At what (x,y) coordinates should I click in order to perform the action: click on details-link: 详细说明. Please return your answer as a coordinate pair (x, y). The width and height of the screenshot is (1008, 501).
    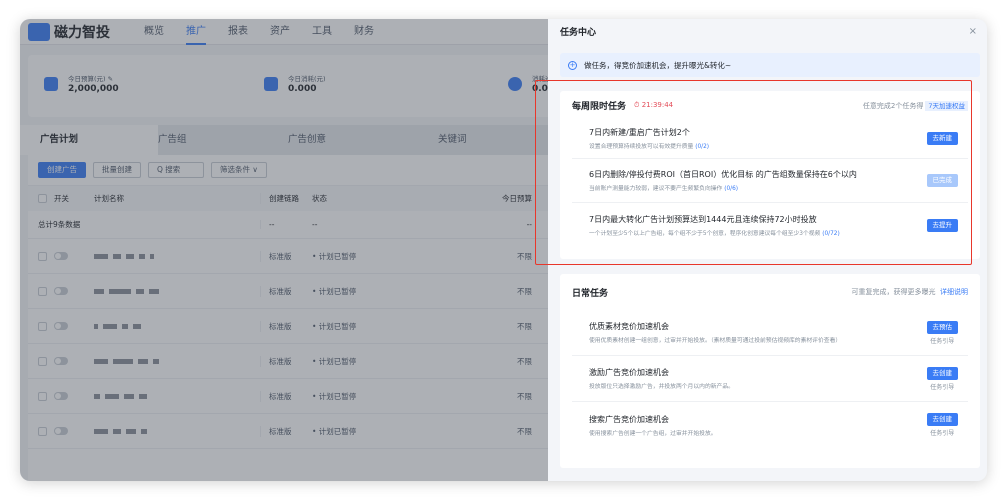
    Looking at the image, I should click on (954, 292).